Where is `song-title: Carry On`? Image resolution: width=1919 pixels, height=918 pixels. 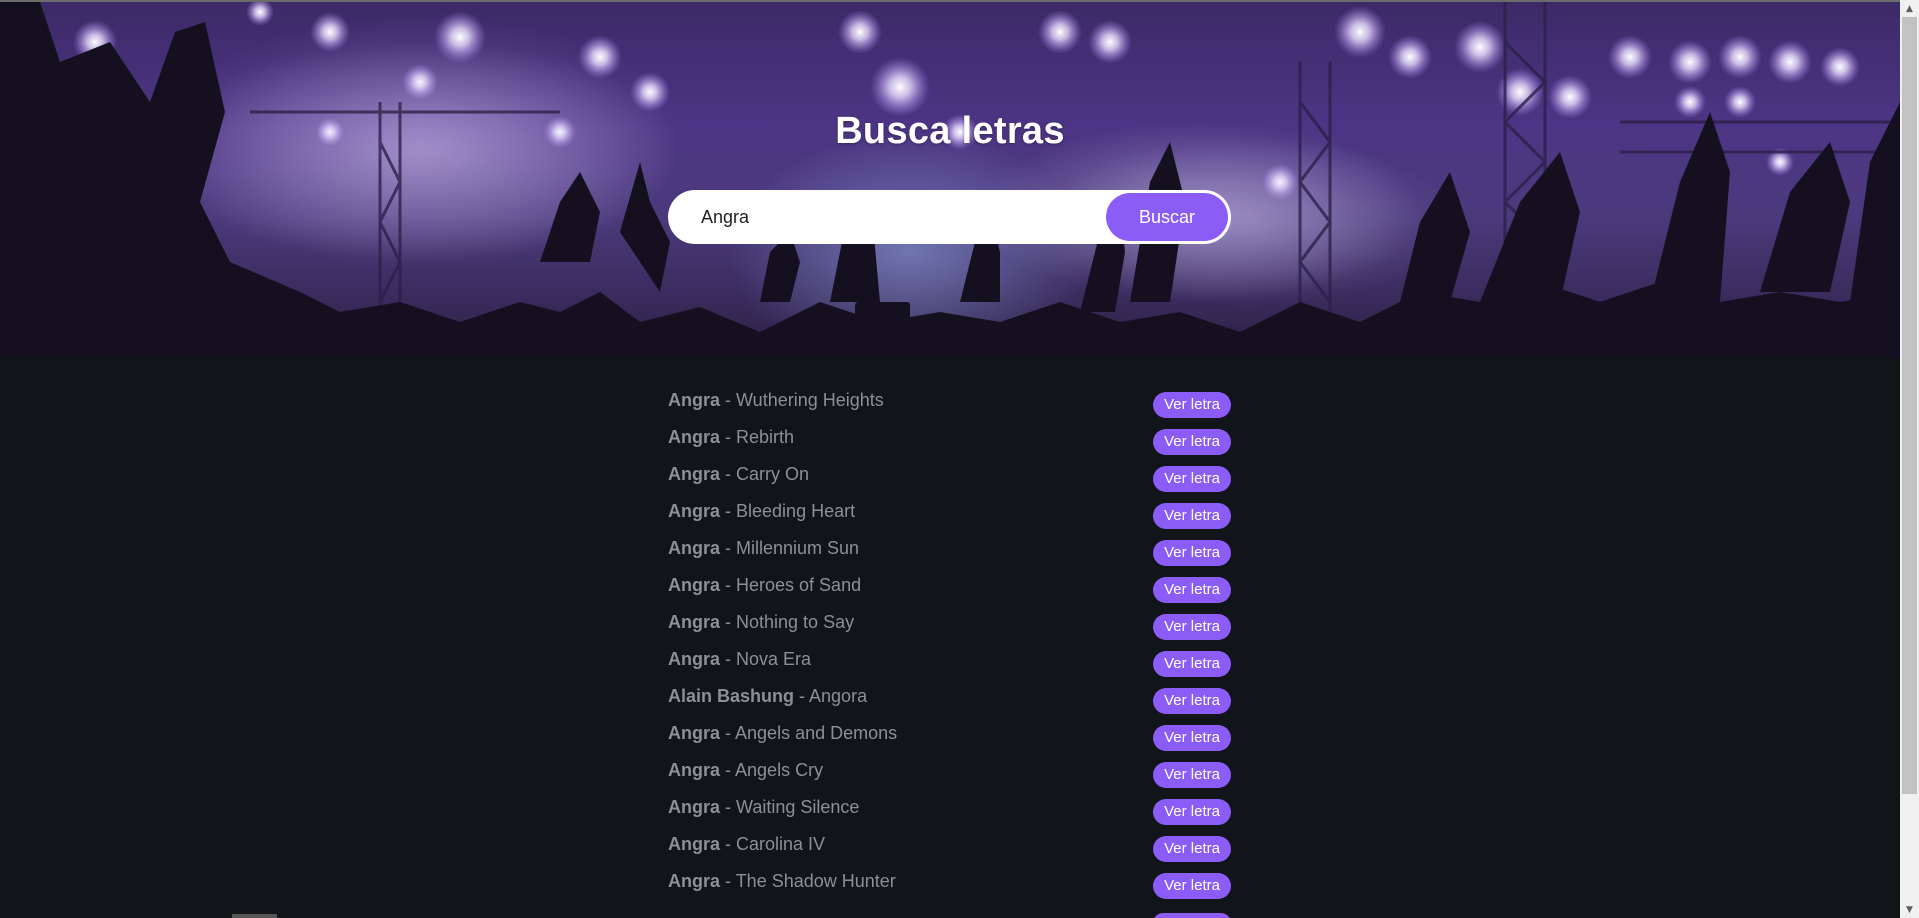
song-title: Carry On is located at coordinates (773, 474).